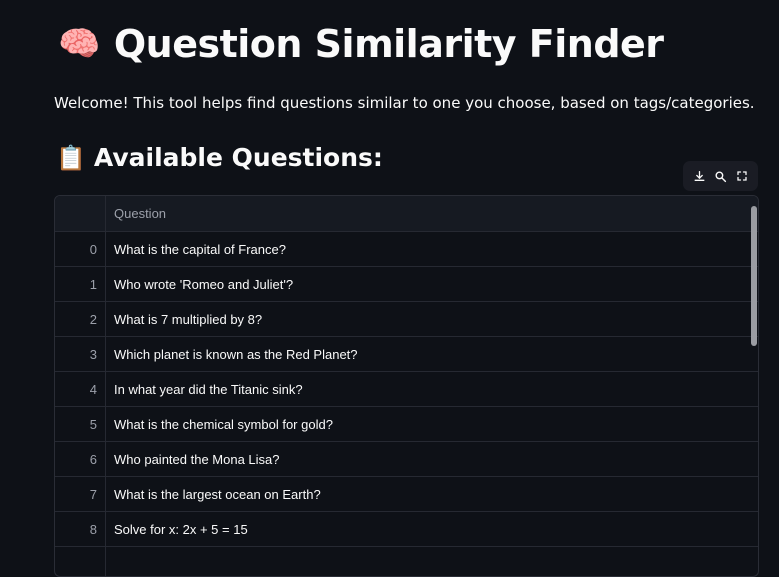  What do you see at coordinates (80, 529) in the screenshot?
I see `row-index: 8` at bounding box center [80, 529].